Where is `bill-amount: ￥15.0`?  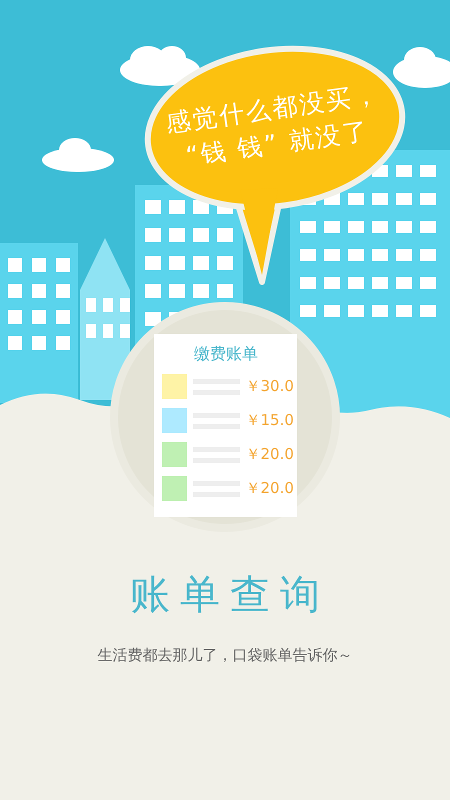
bill-amount: ￥15.0 is located at coordinates (270, 420).